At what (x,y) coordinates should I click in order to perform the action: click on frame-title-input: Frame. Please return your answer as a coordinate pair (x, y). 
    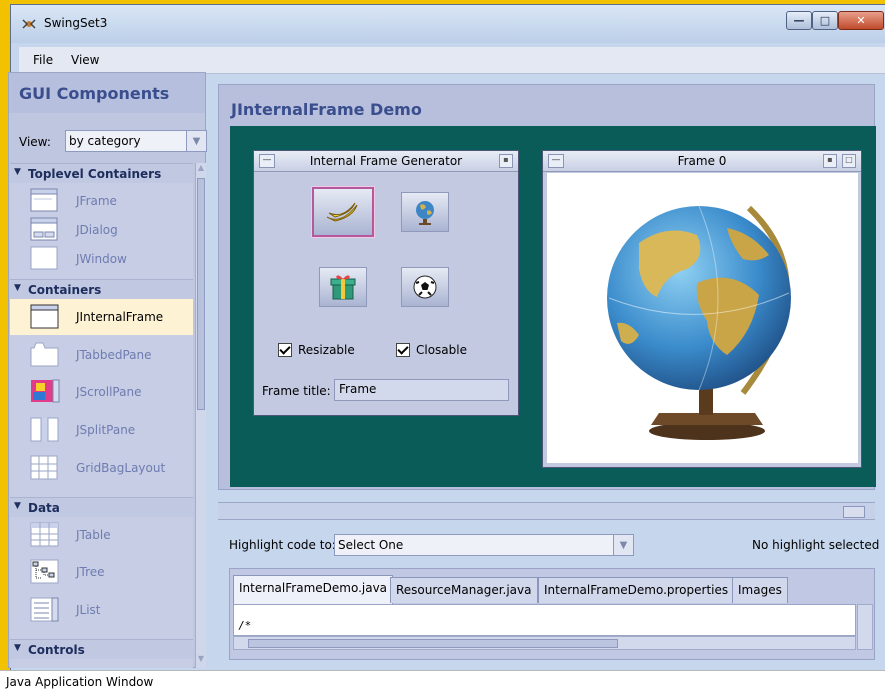
    Looking at the image, I should click on (421, 390).